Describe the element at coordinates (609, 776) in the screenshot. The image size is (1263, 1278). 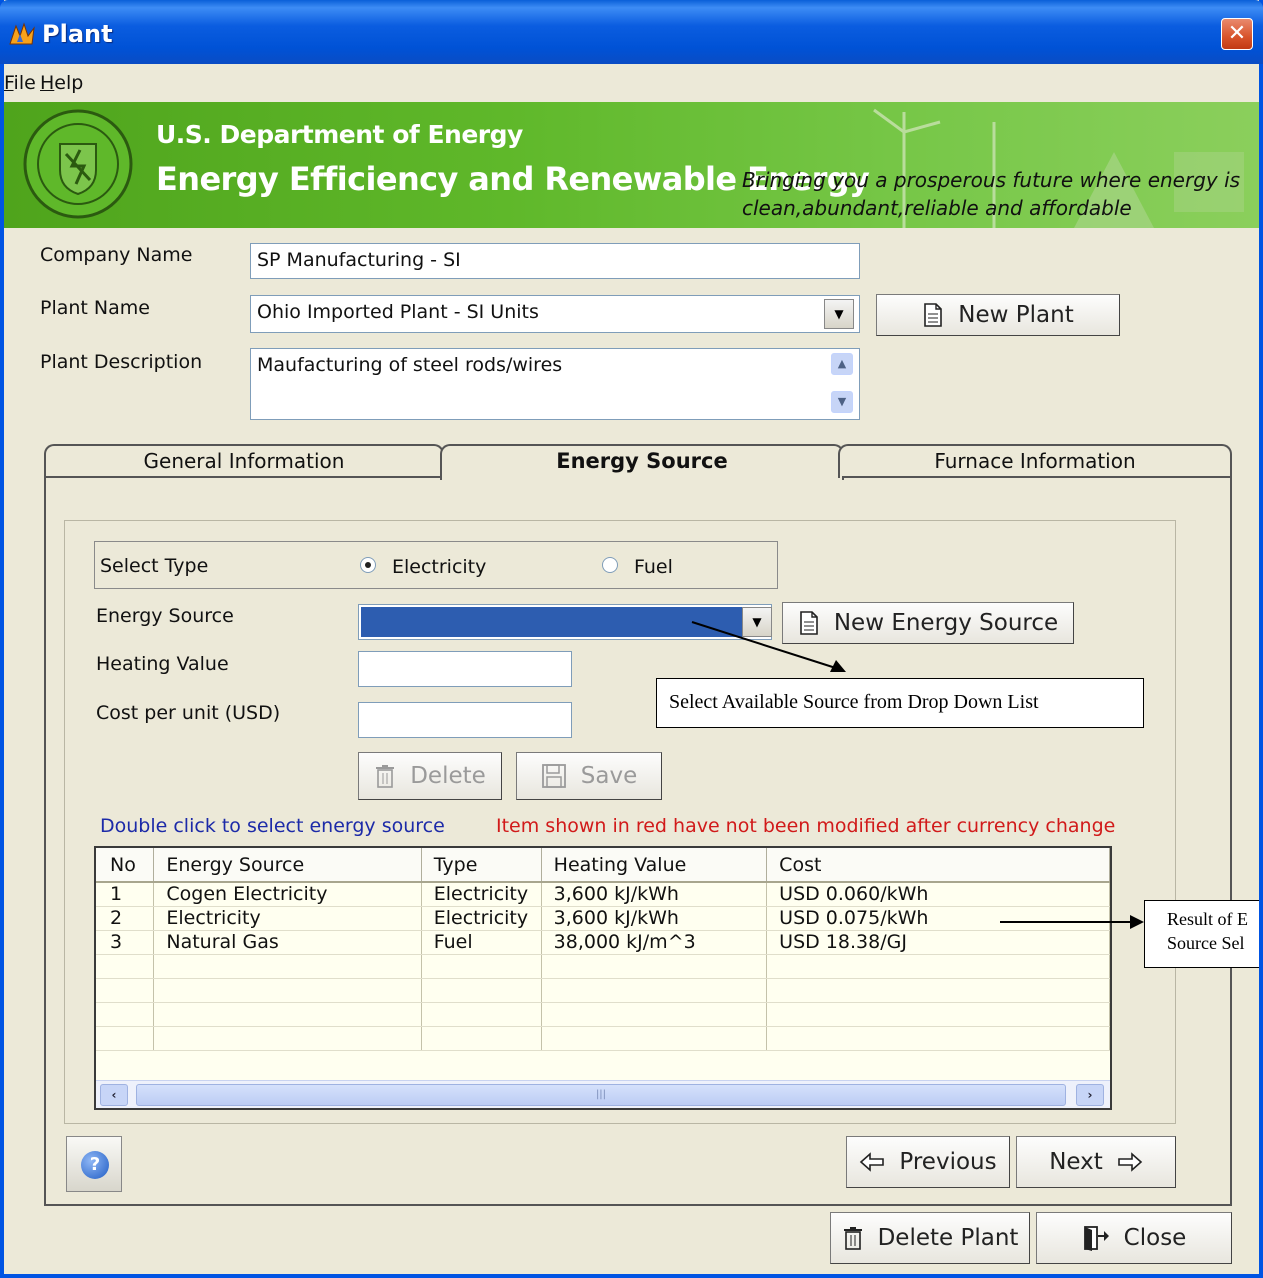
I see `save-button-label: Save` at that location.